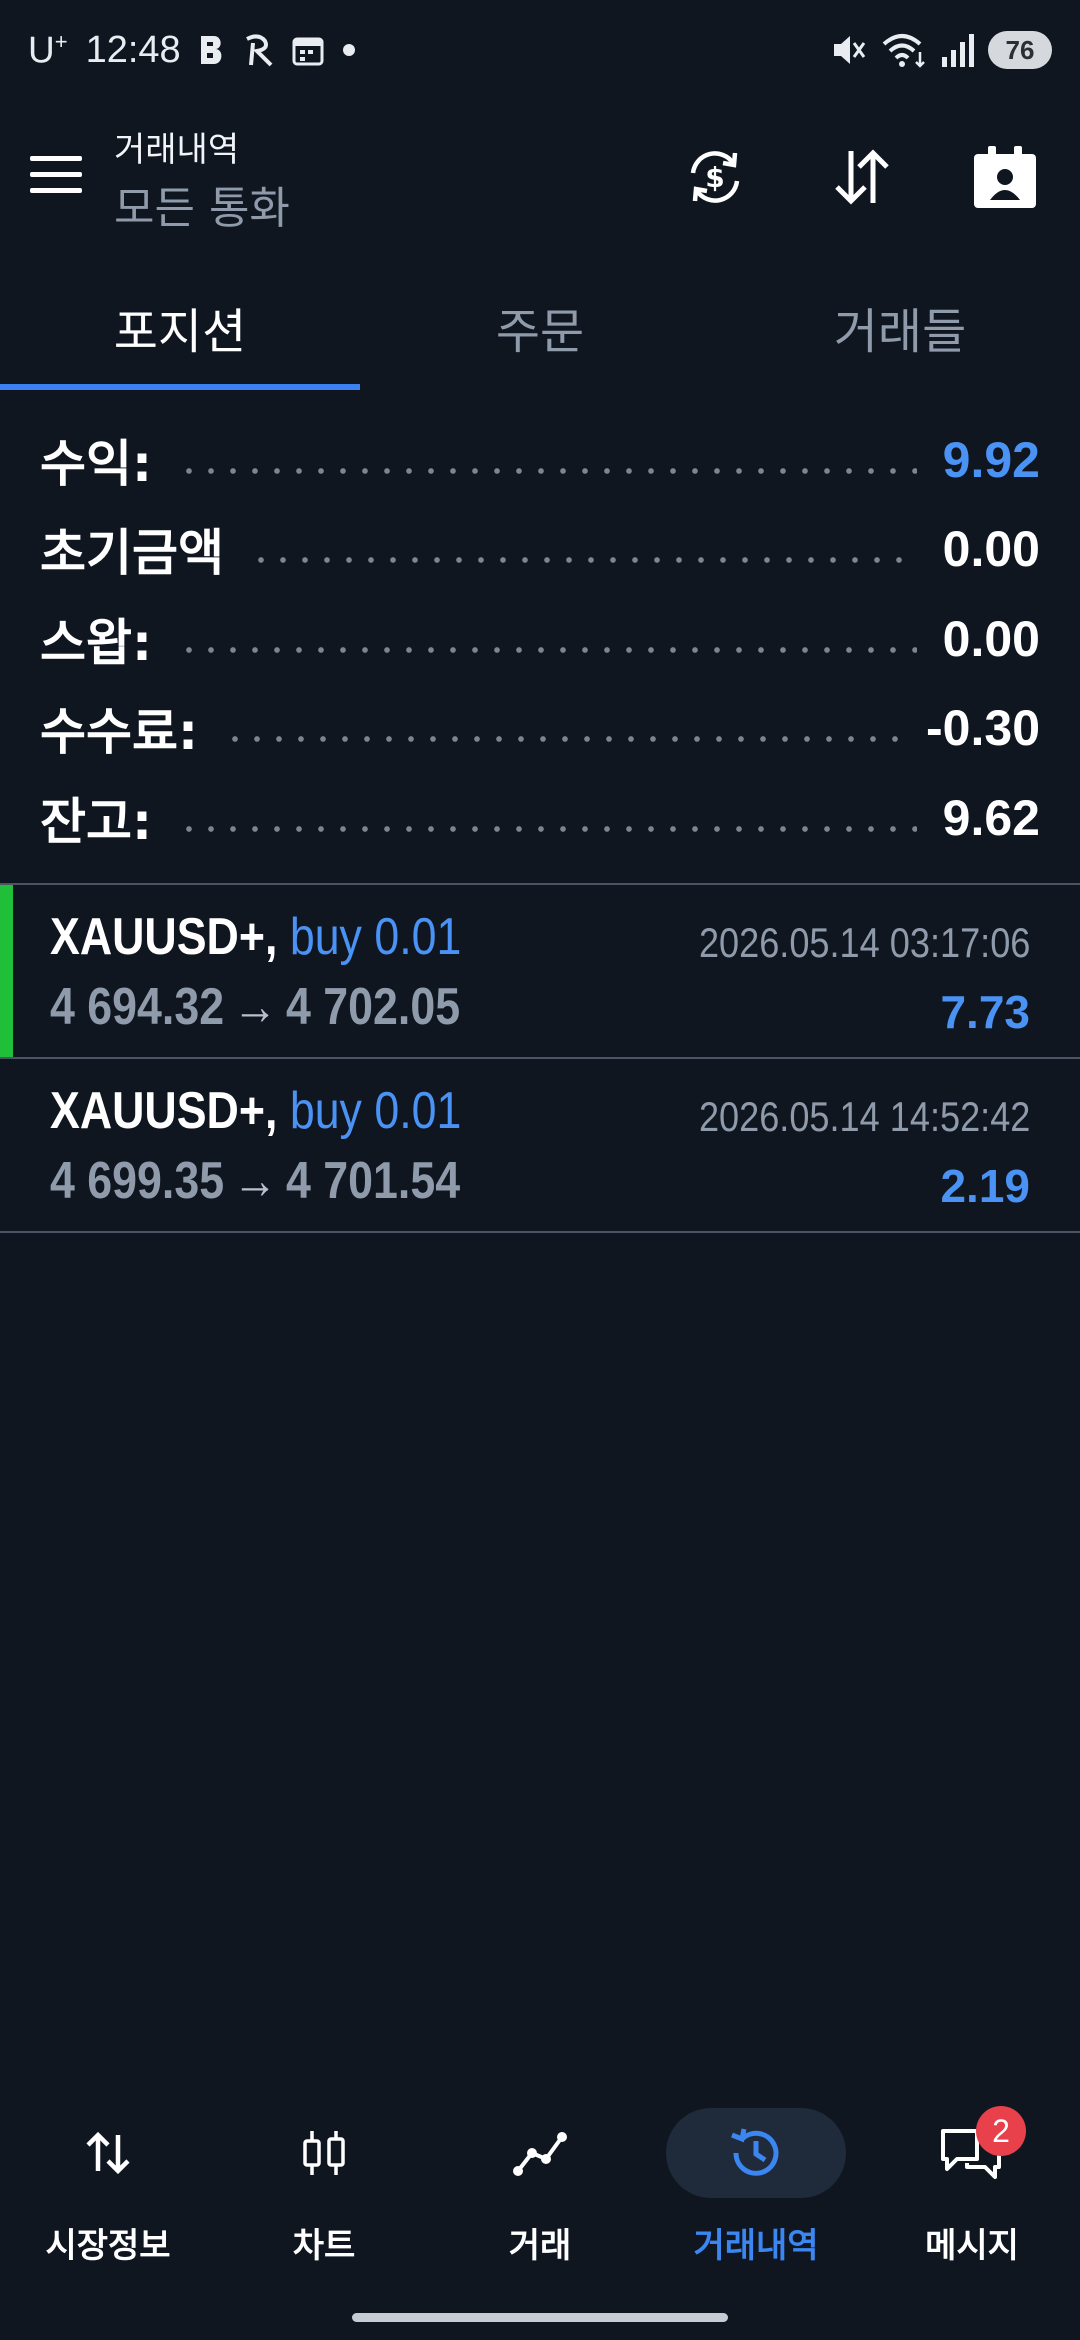 The width and height of the screenshot is (1080, 2340). Describe the element at coordinates (991, 459) in the screenshot. I see `summary-value: 9.92` at that location.